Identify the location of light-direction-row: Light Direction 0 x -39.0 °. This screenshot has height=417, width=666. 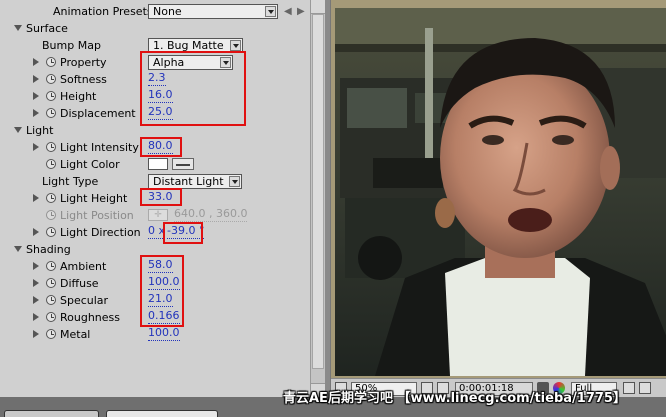
(155, 232).